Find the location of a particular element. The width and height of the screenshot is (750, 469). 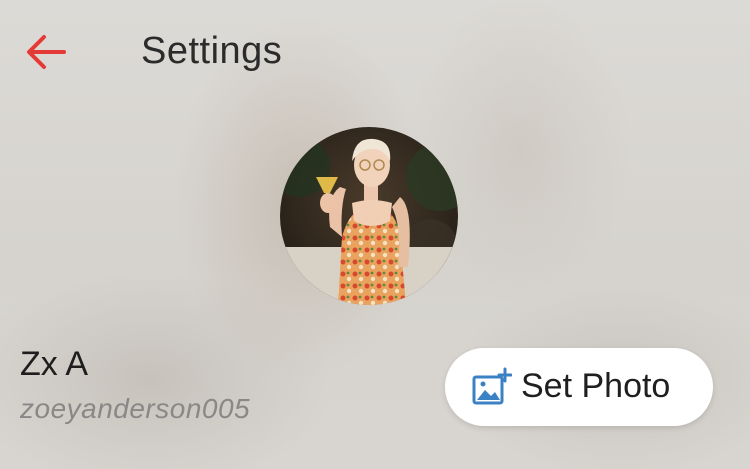

page-title: Settings is located at coordinates (212, 51).